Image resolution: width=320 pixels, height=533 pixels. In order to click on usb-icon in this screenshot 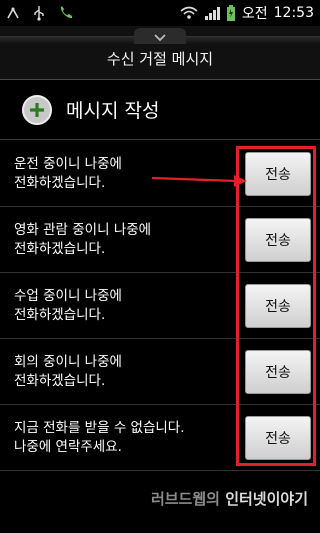, I will do `click(39, 13)`.